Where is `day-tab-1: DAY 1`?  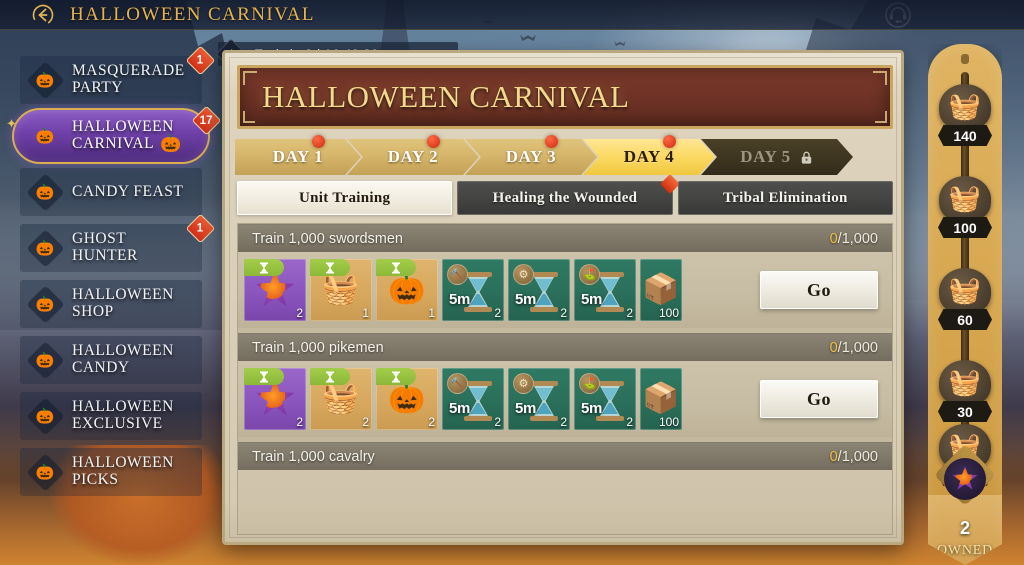 day-tab-1: DAY 1 is located at coordinates (298, 155).